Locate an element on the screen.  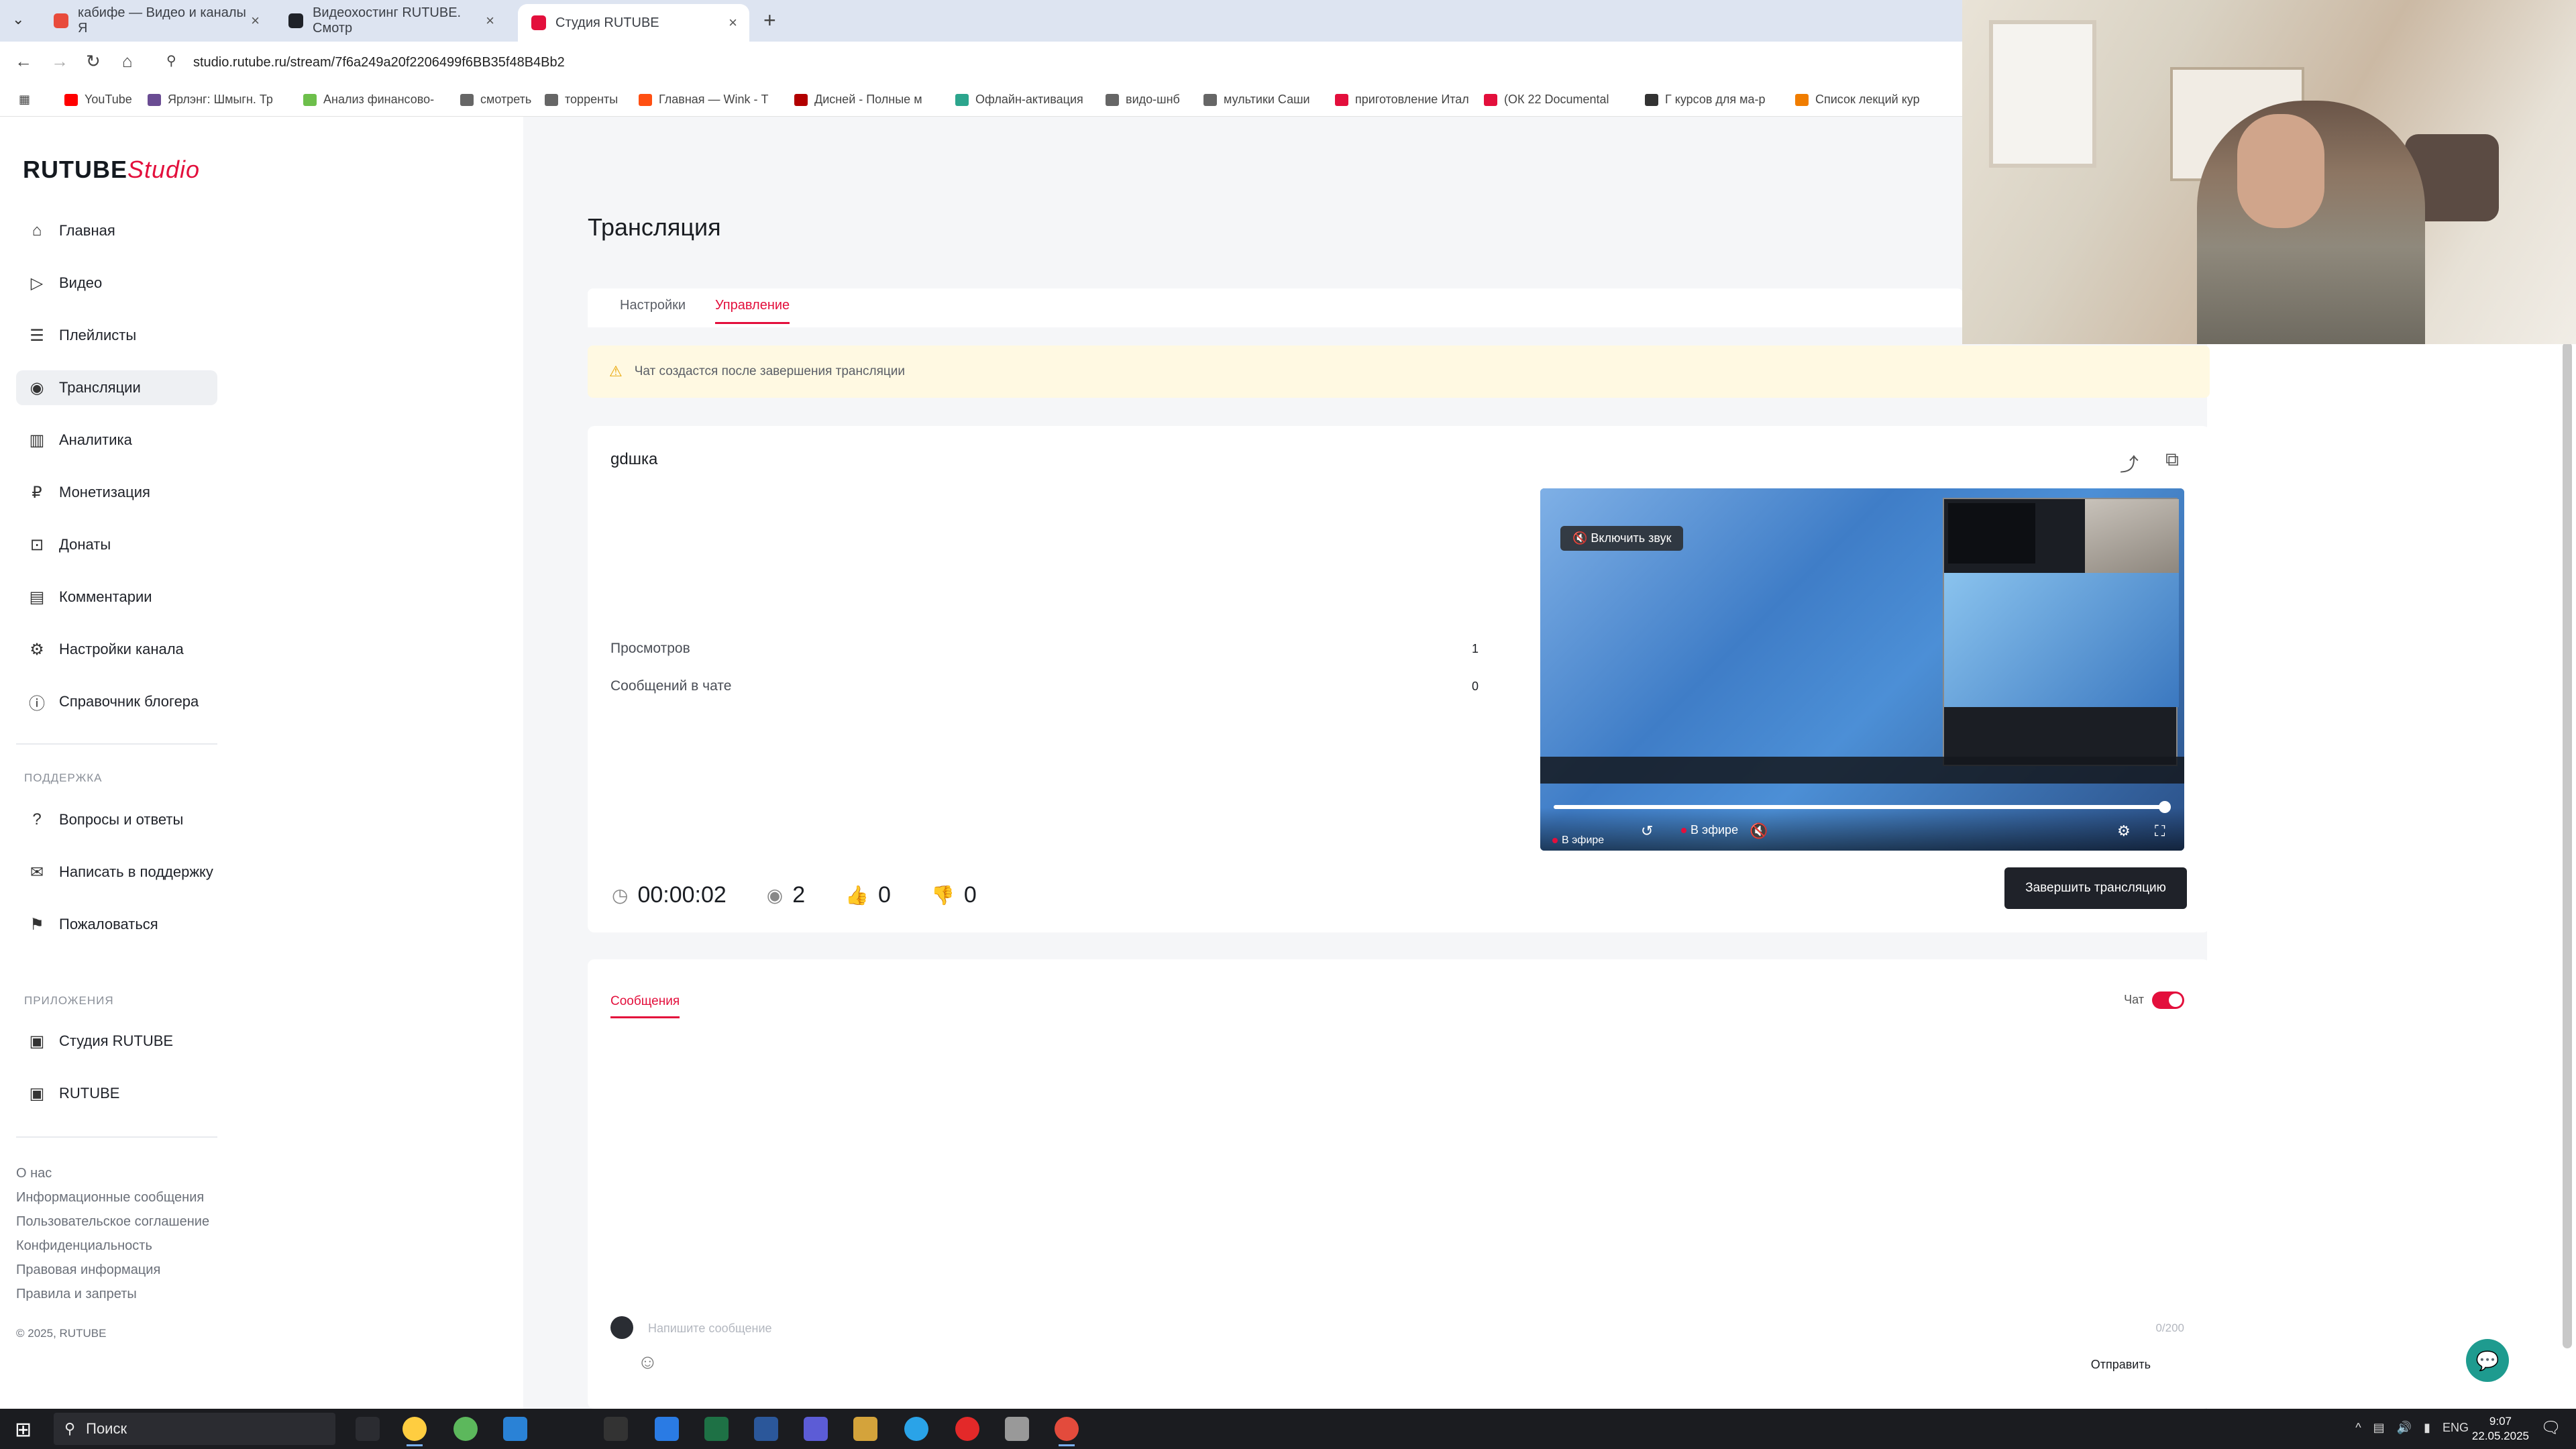
taskbar-clock: 9:07 22.05.2025 is located at coordinates (2500, 1429).